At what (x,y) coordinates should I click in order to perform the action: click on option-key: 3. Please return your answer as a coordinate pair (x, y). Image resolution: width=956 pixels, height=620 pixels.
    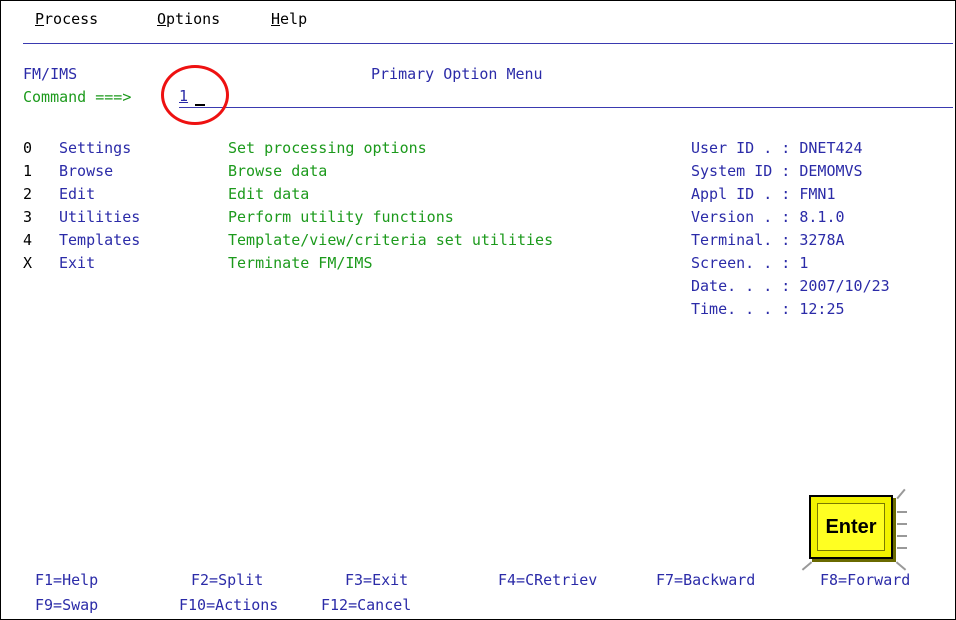
    Looking at the image, I should click on (28, 217).